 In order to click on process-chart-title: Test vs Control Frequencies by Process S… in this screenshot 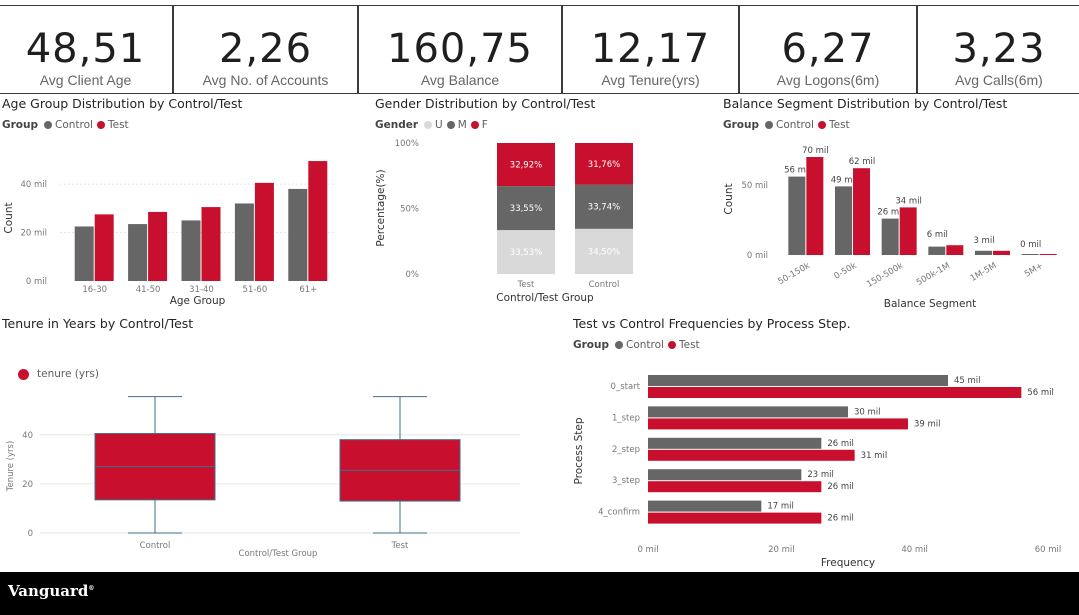, I will do `click(712, 323)`.